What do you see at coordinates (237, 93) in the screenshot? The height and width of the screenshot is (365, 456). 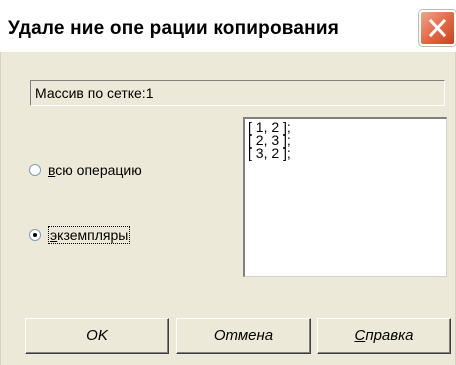 I see `operation-name-field: Массив по сетке:1` at bounding box center [237, 93].